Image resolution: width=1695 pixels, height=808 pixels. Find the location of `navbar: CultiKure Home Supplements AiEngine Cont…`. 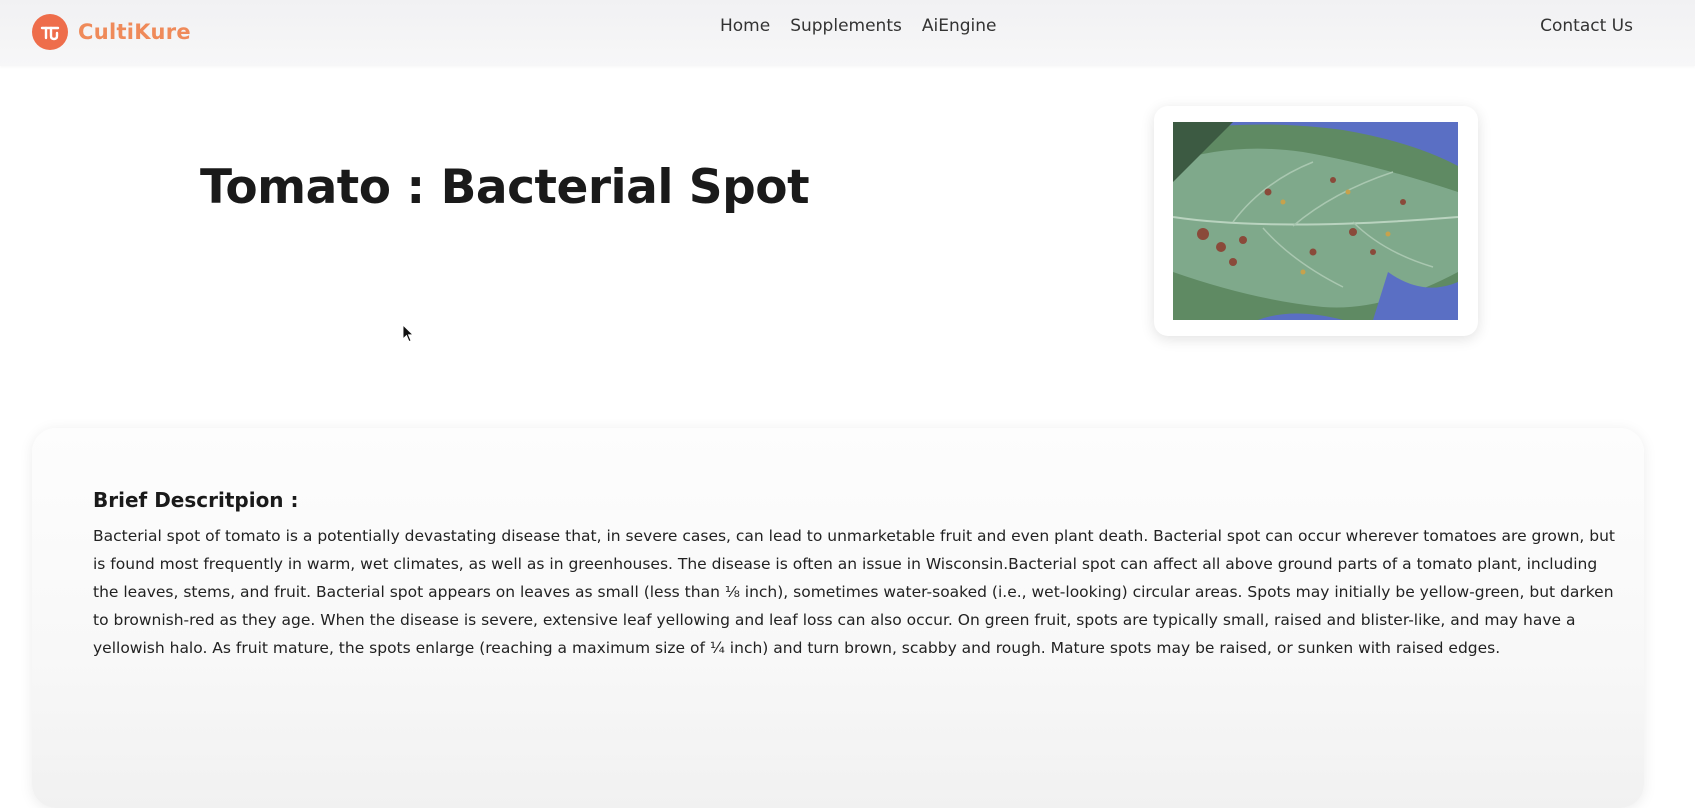

navbar: CultiKure Home Supplements AiEngine Cont… is located at coordinates (847, 33).